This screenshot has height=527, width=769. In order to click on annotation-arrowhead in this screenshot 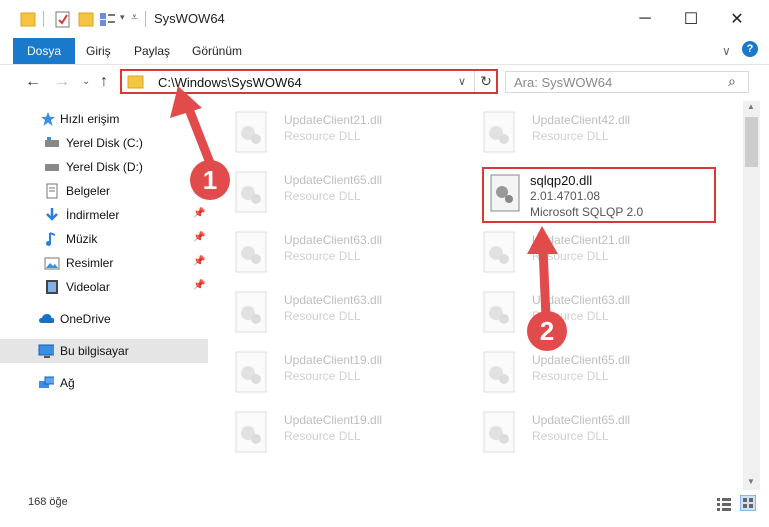, I will do `click(542, 240)`.